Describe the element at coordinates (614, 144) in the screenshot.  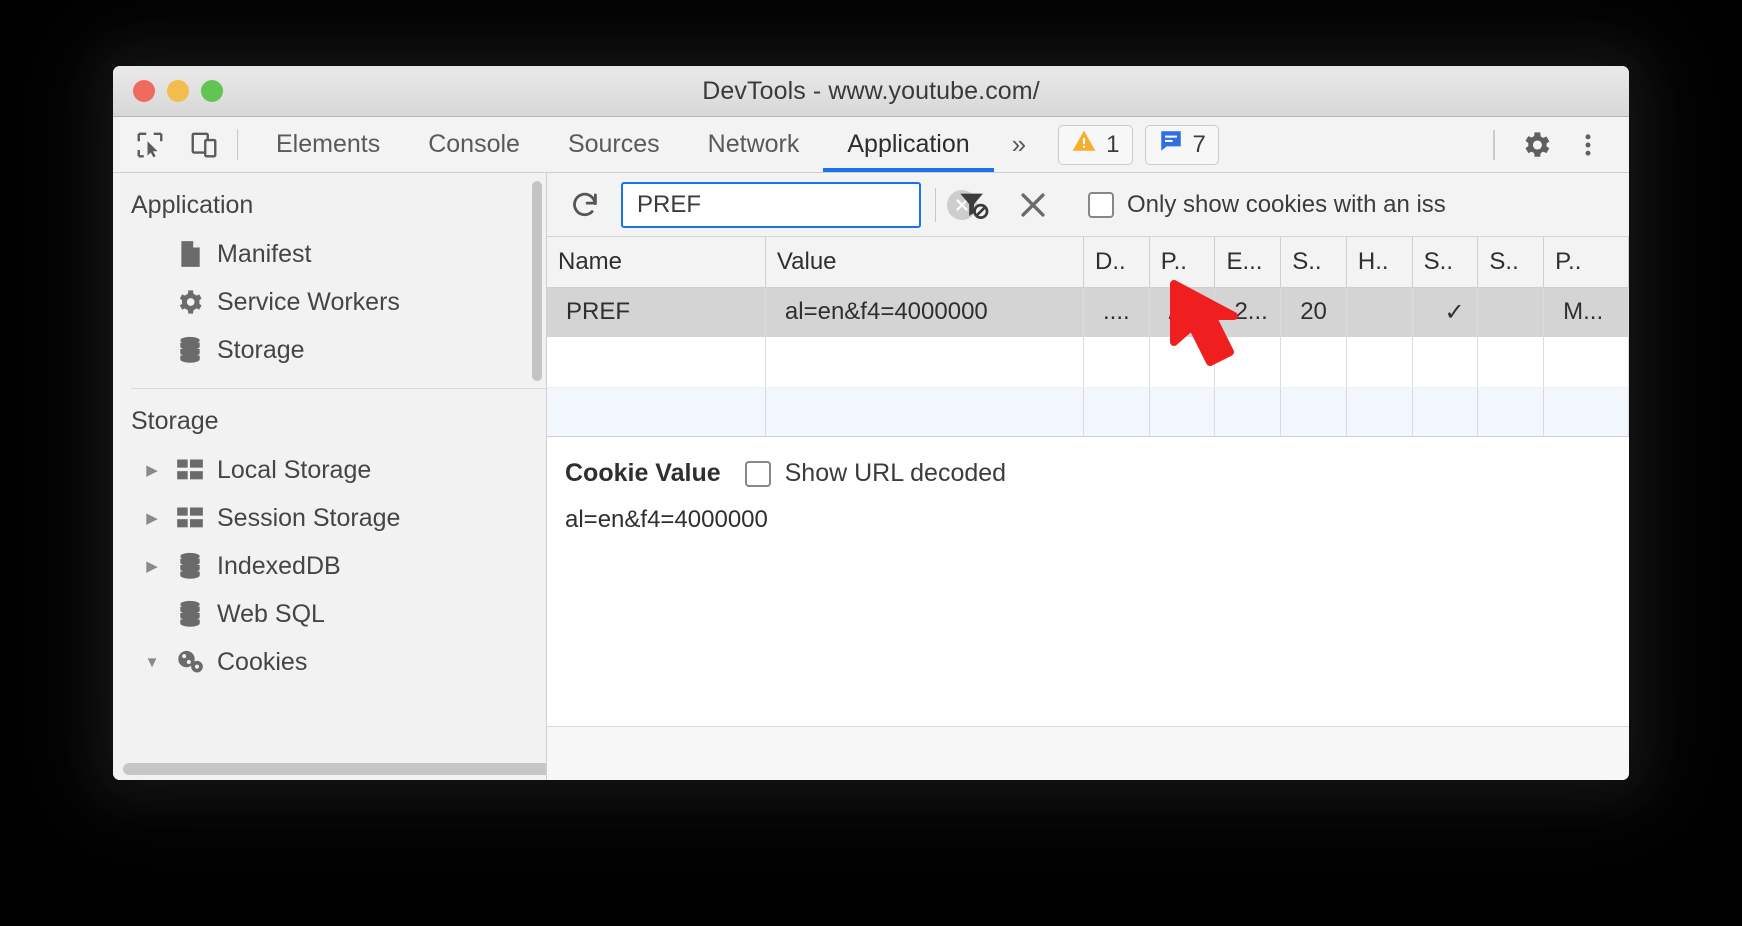
I see `tab-sources: Sources` at that location.